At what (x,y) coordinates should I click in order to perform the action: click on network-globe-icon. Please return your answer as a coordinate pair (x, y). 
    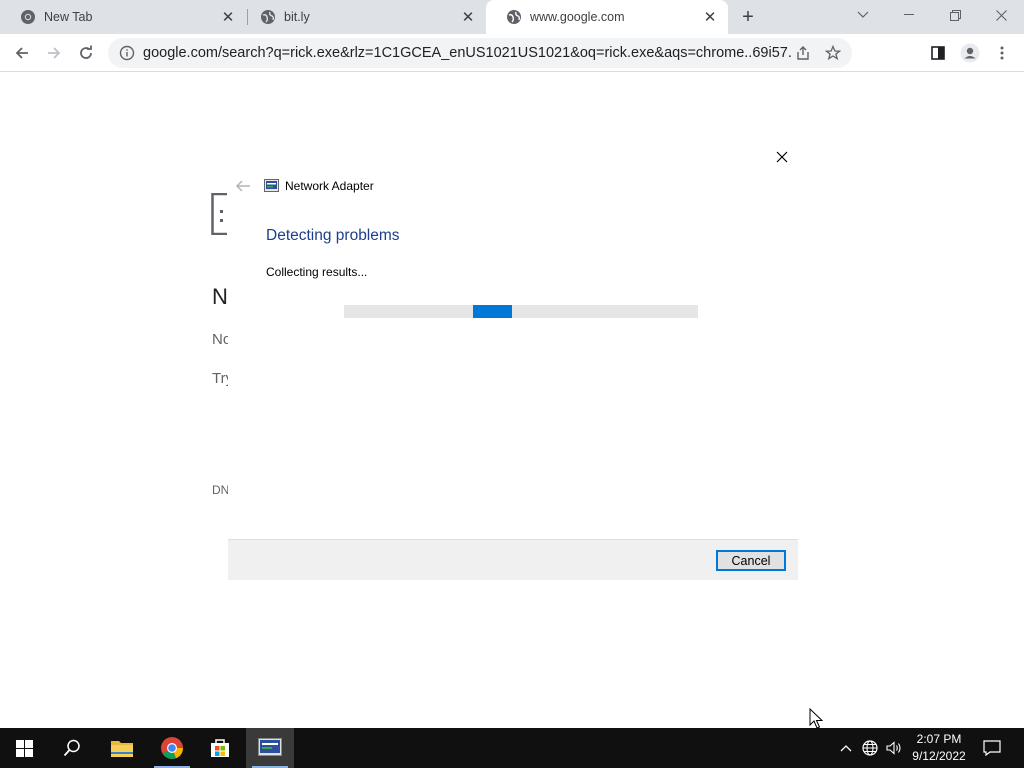
    Looking at the image, I should click on (870, 748).